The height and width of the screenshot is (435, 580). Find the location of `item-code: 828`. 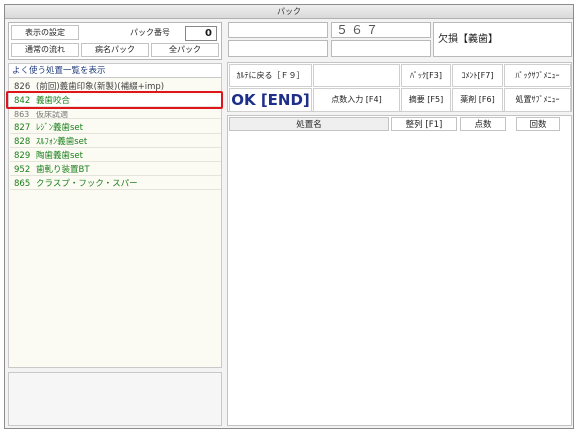

item-code: 828 is located at coordinates (22, 142).